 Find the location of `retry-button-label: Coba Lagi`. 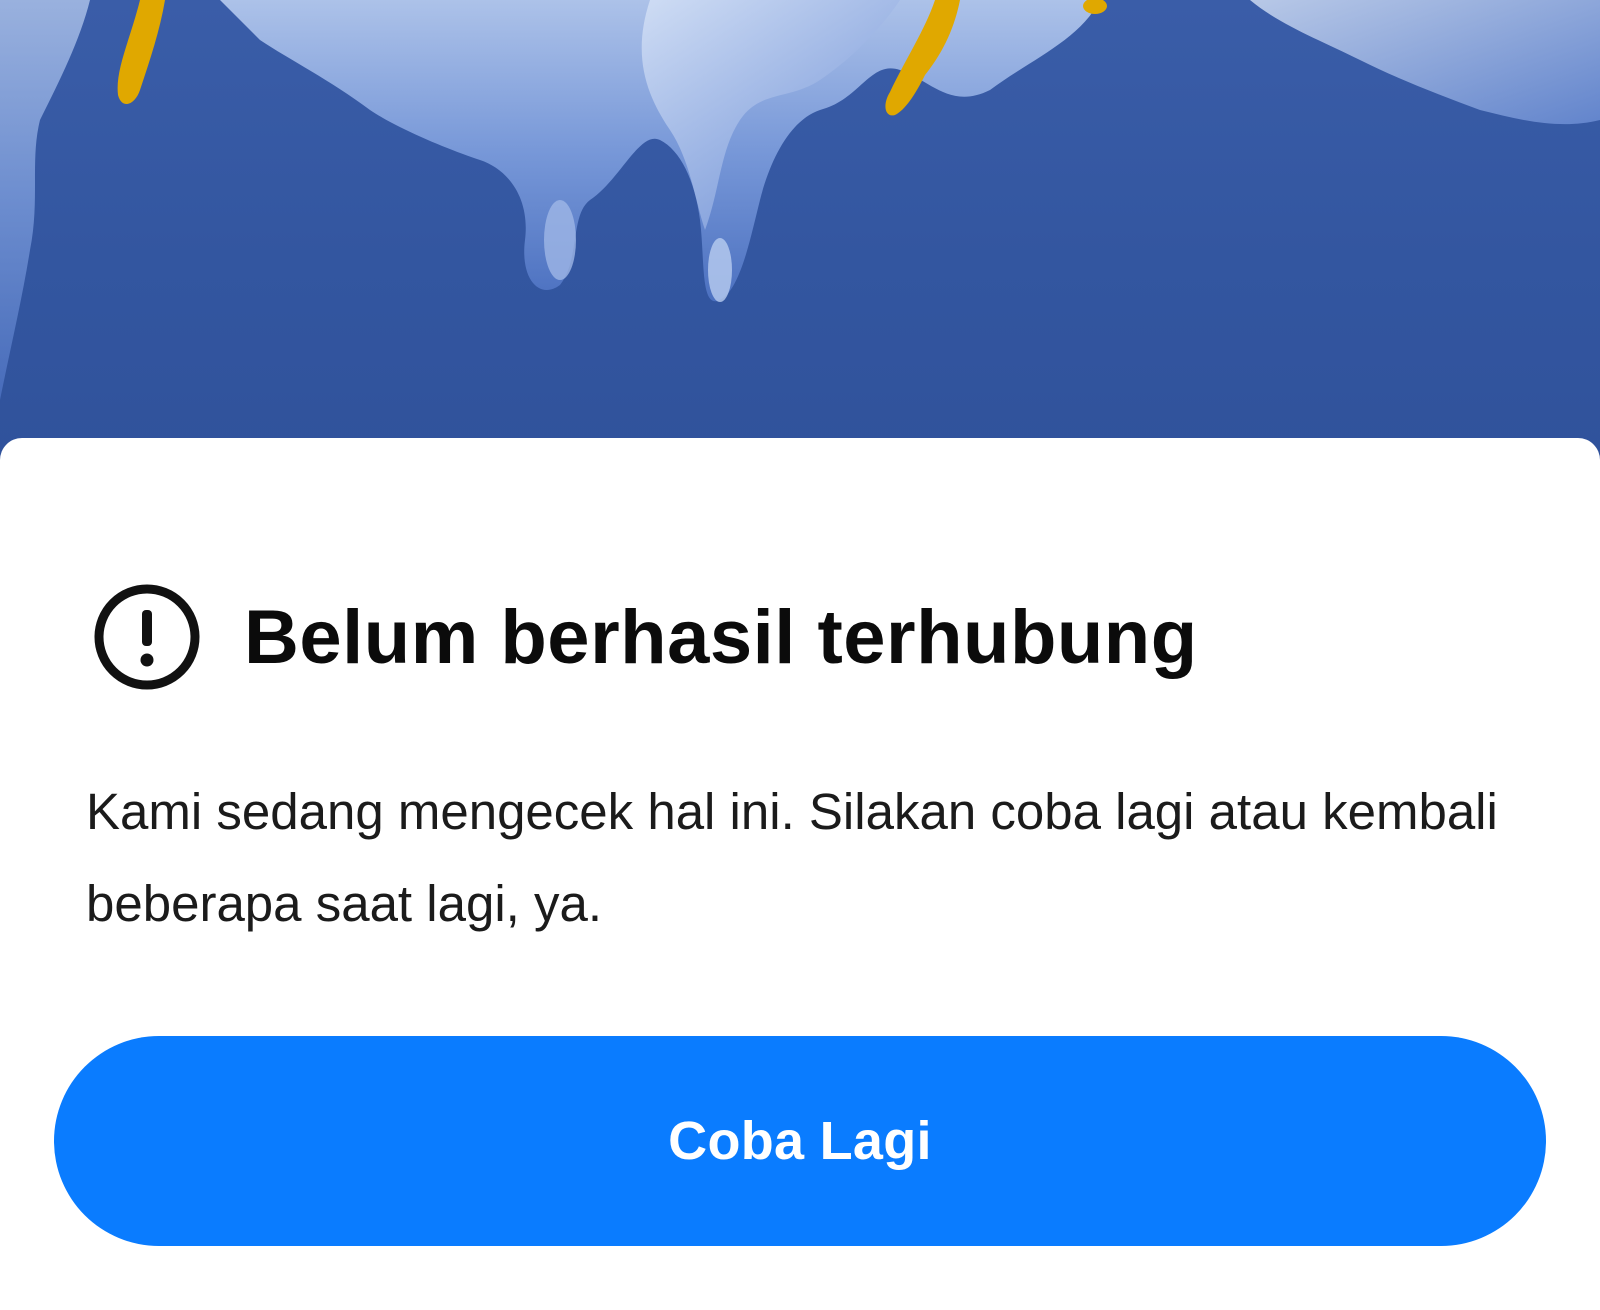

retry-button-label: Coba Lagi is located at coordinates (800, 1141).